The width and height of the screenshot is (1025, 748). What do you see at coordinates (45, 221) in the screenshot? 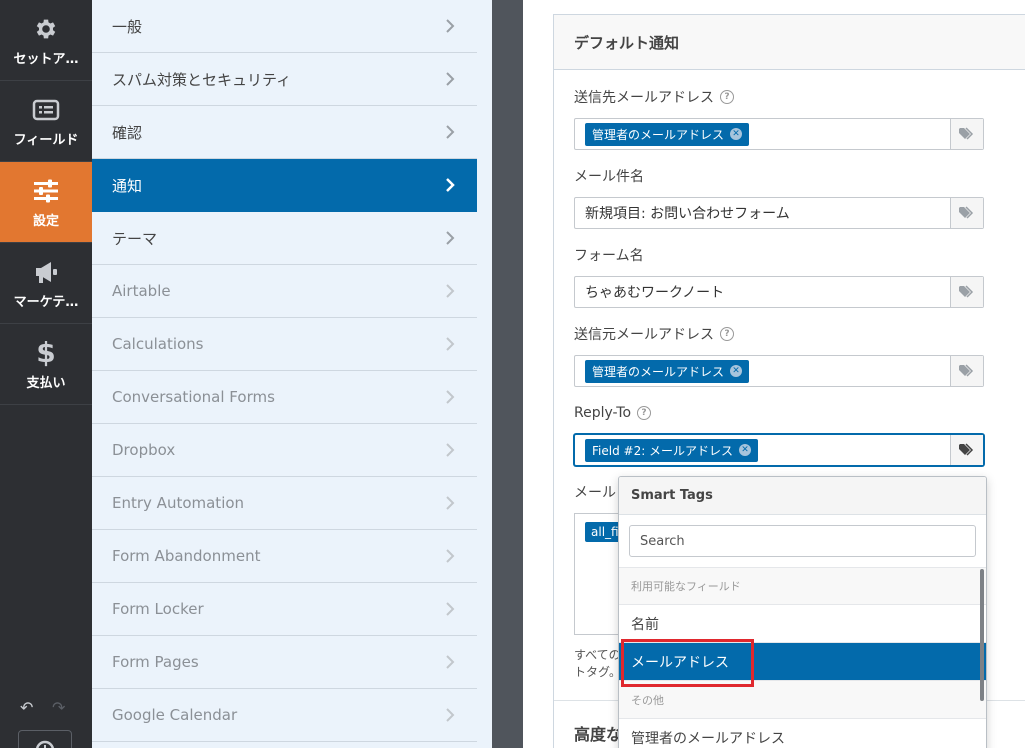
I see `rail-label: 設定` at bounding box center [45, 221].